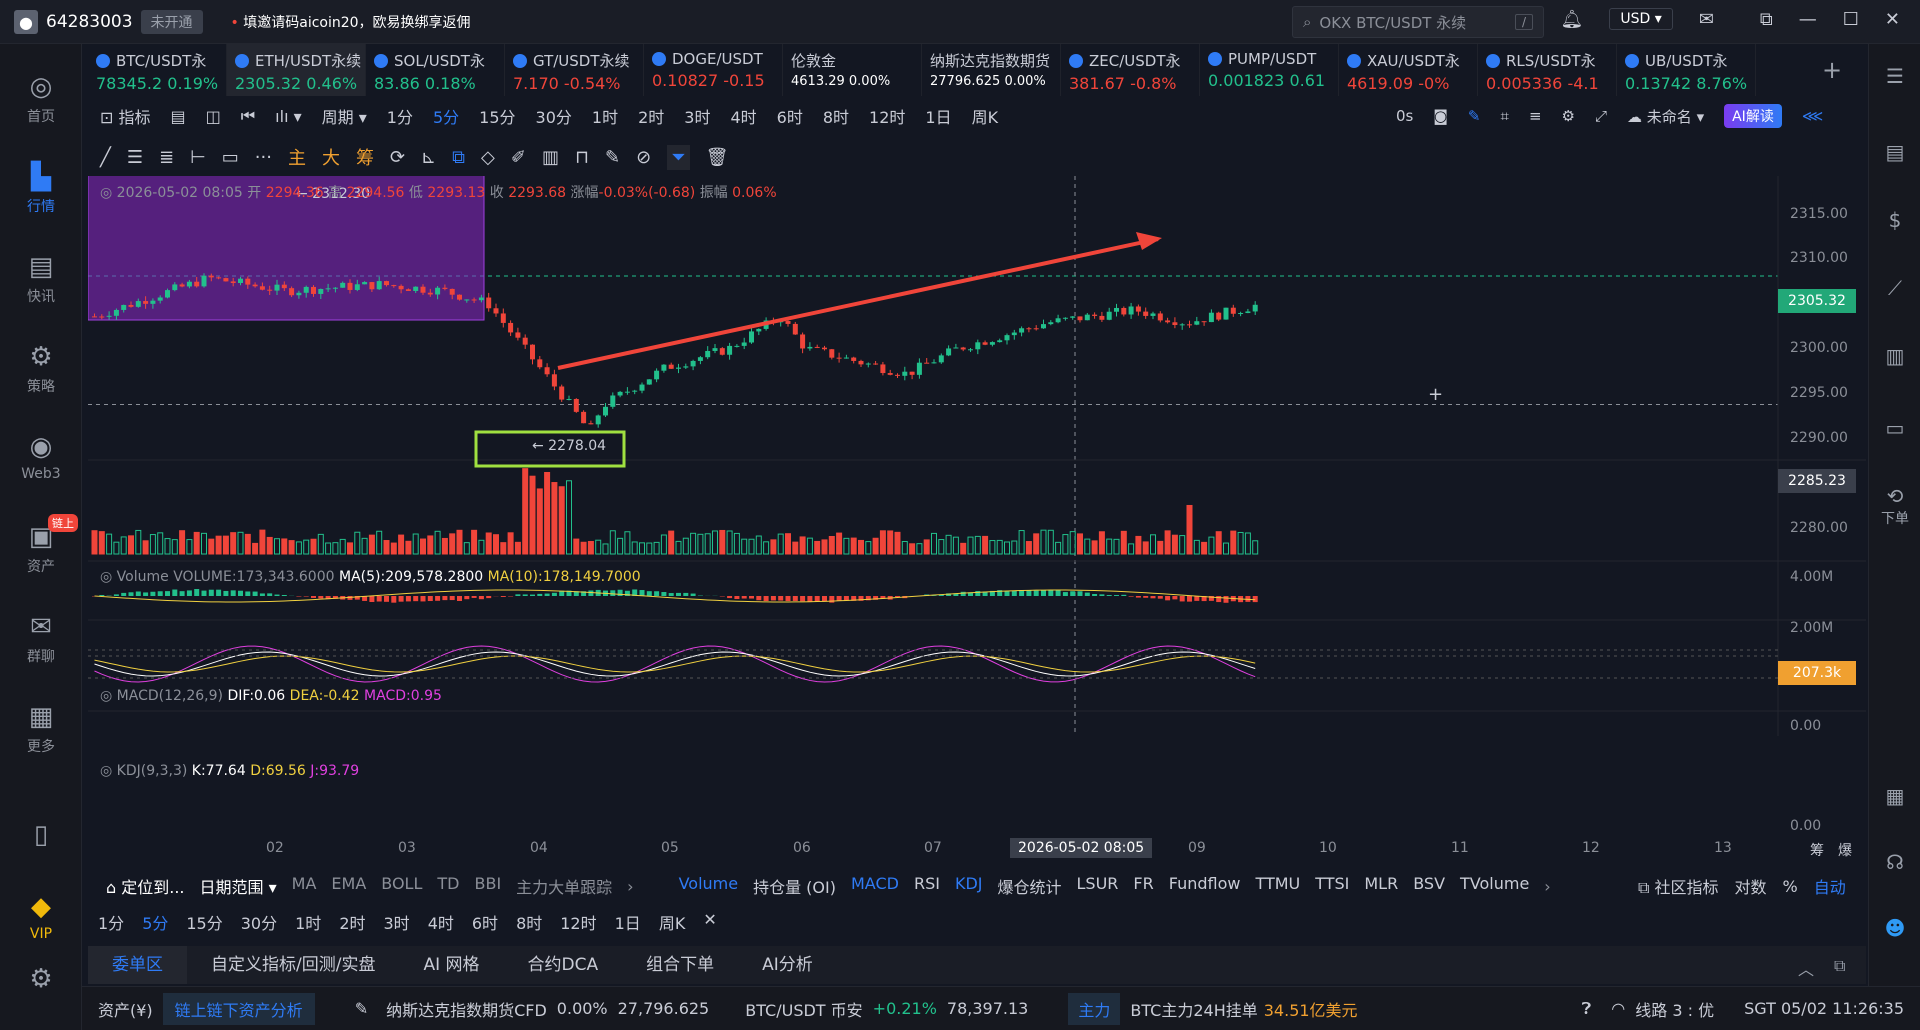 The width and height of the screenshot is (1920, 1030). I want to click on trash-icon: 🗑︎, so click(717, 157).